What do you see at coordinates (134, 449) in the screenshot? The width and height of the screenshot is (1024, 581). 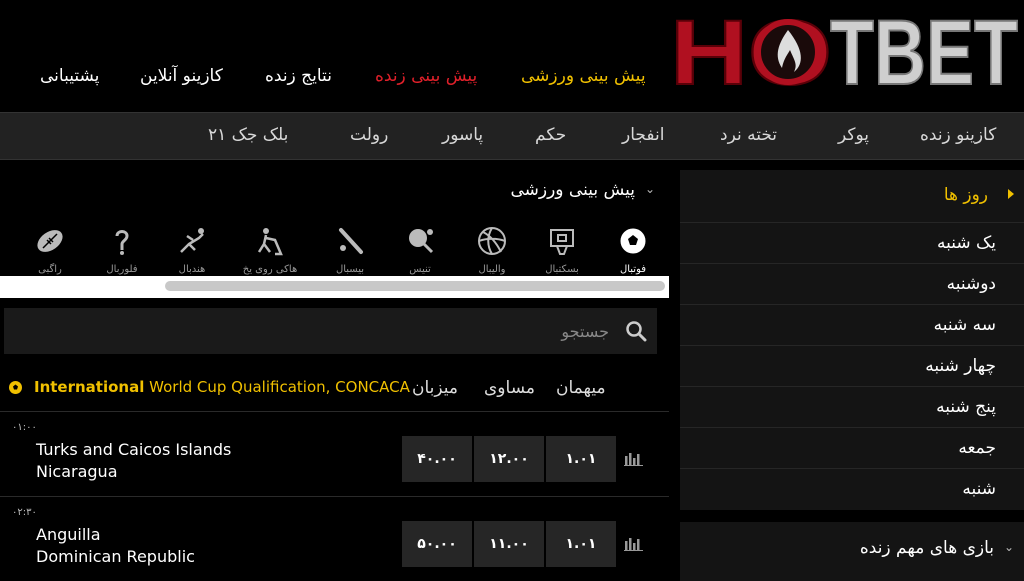 I see `match-home-team: Turks and Caicos Islands` at bounding box center [134, 449].